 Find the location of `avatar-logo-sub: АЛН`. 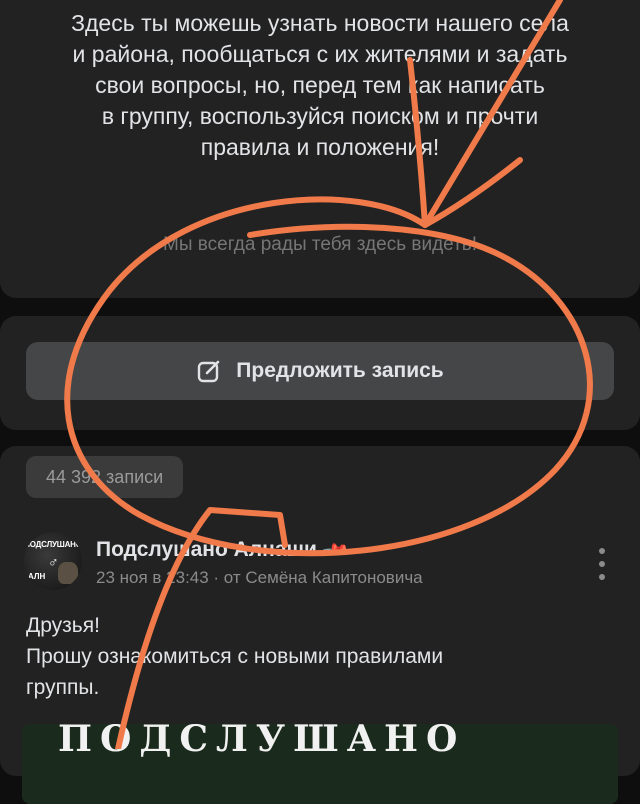

avatar-logo-sub: АЛН is located at coordinates (37, 576).